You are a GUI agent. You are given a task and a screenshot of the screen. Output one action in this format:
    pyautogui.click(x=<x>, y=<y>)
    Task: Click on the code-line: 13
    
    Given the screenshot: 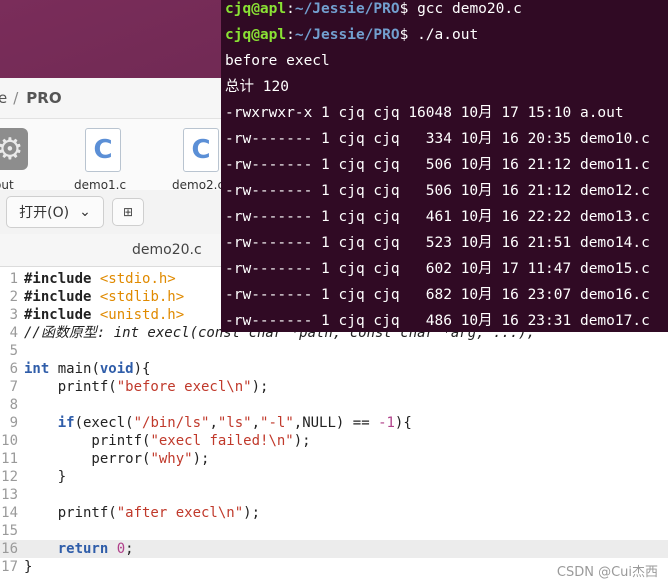 What is the action you would take?
    pyautogui.click(x=9, y=495)
    